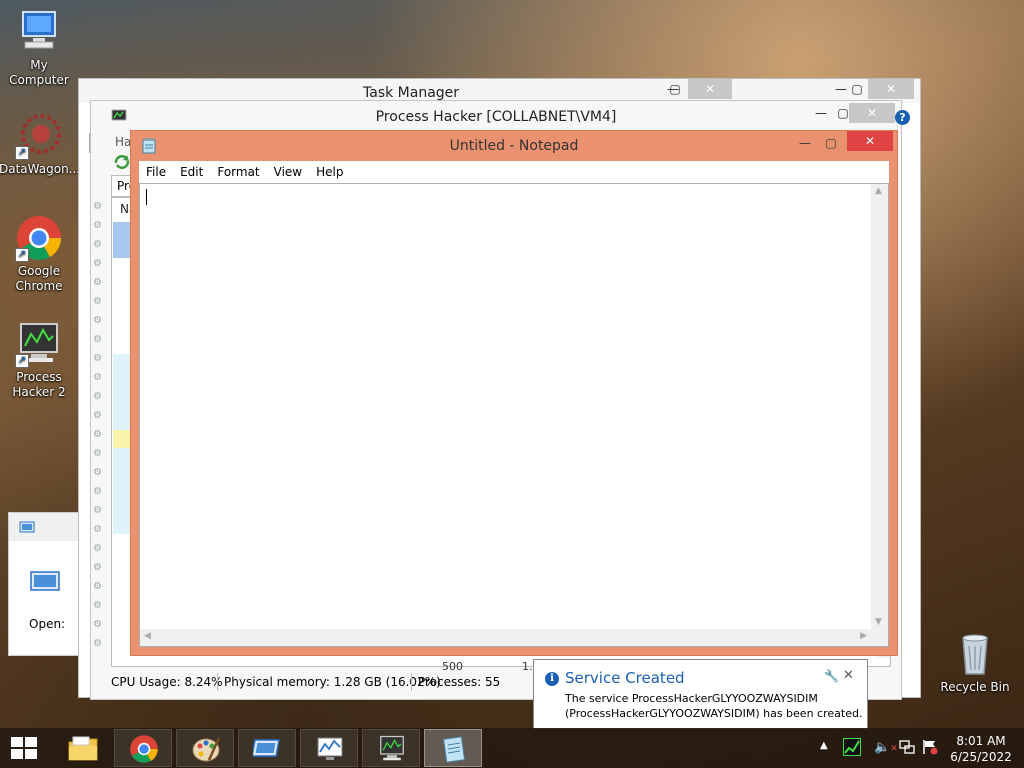  I want to click on desktop-icon-my-computer: My Computer, so click(39, 48).